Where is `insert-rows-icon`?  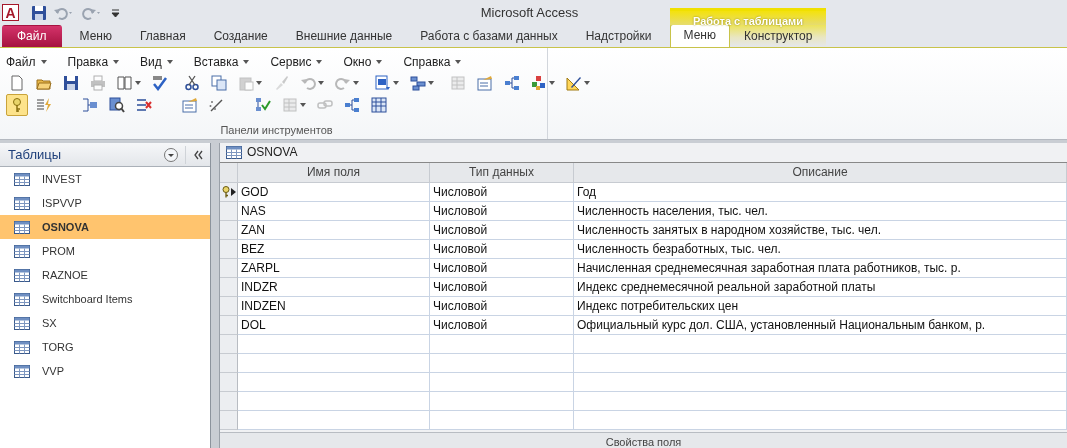 insert-rows-icon is located at coordinates (90, 105).